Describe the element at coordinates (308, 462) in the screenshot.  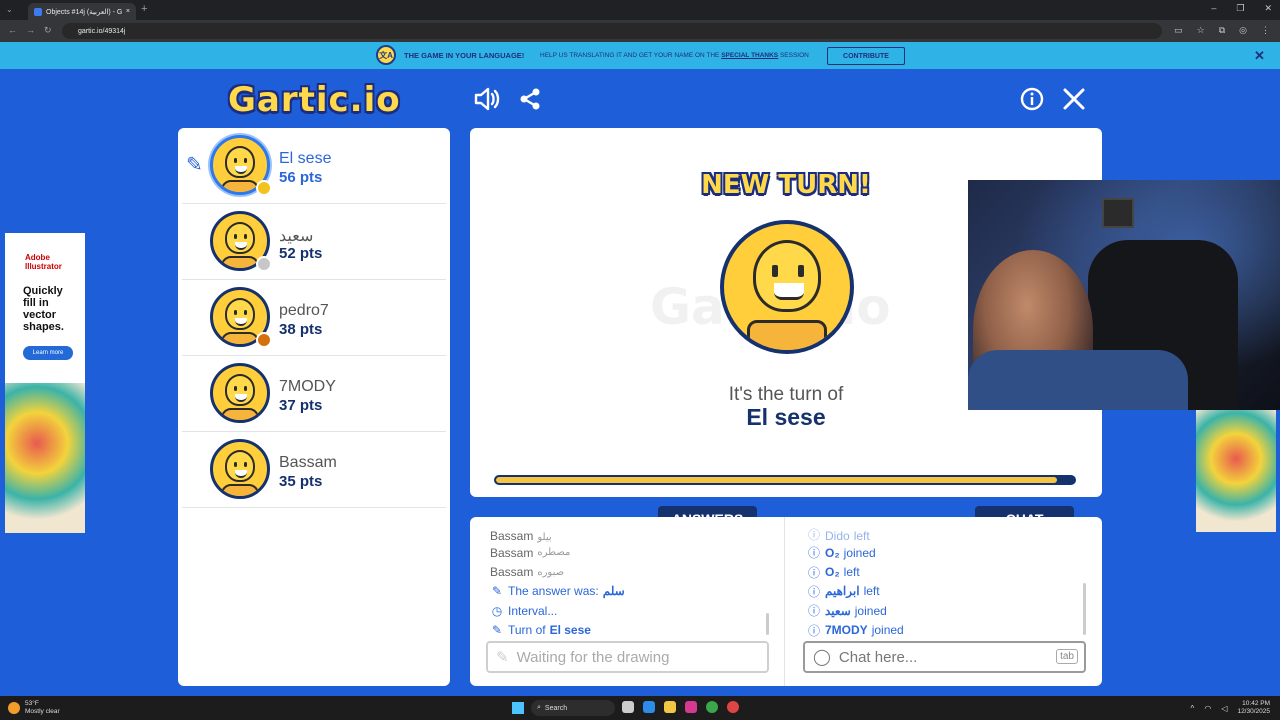
I see `player-name: Bassam` at that location.